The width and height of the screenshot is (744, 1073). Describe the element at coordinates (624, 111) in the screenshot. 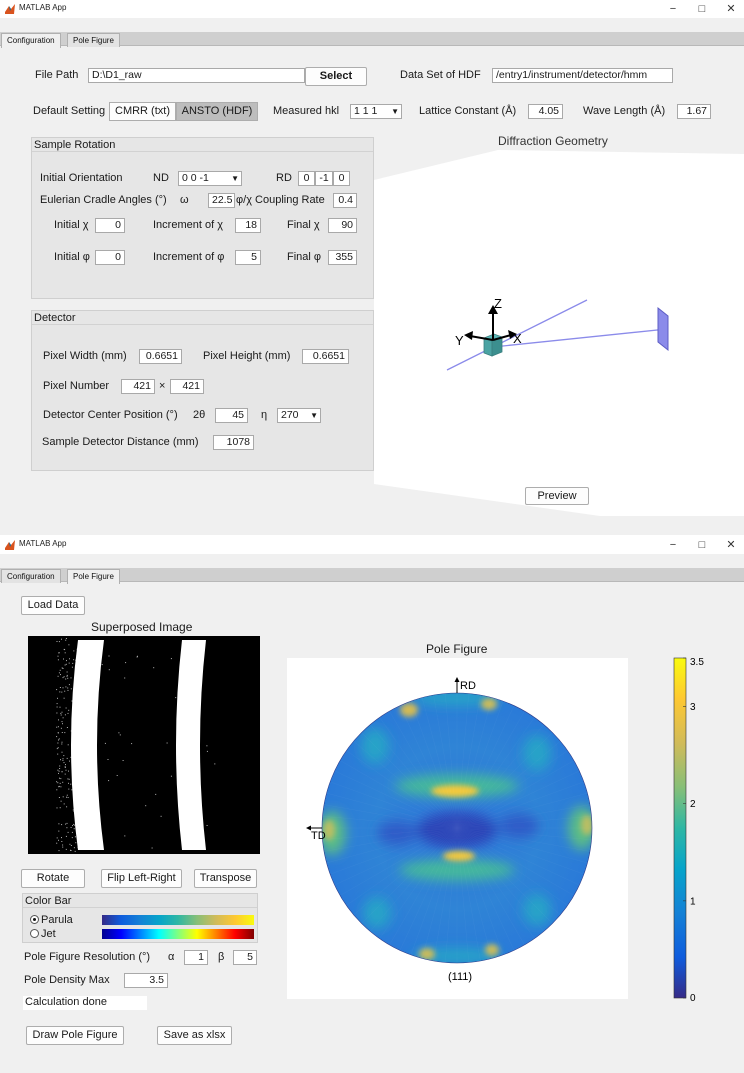

I see `wave-length-label: Wave Length (Å)` at that location.